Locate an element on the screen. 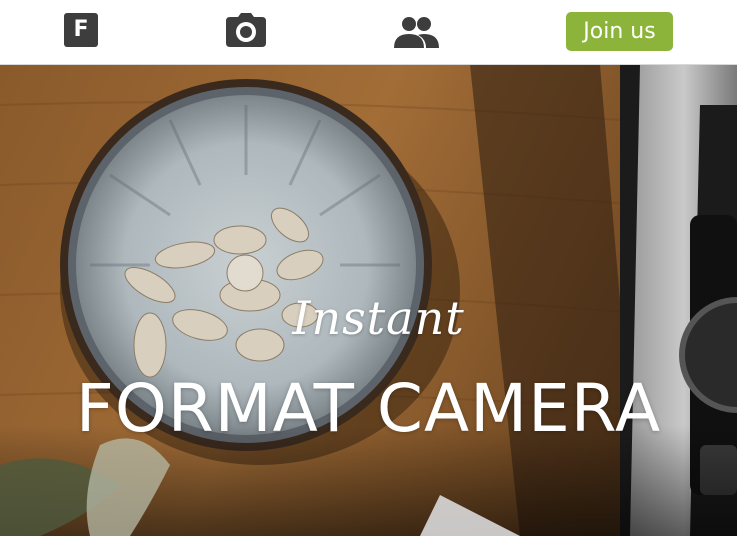 The image size is (737, 536). join-us-button: Join us is located at coordinates (619, 31).